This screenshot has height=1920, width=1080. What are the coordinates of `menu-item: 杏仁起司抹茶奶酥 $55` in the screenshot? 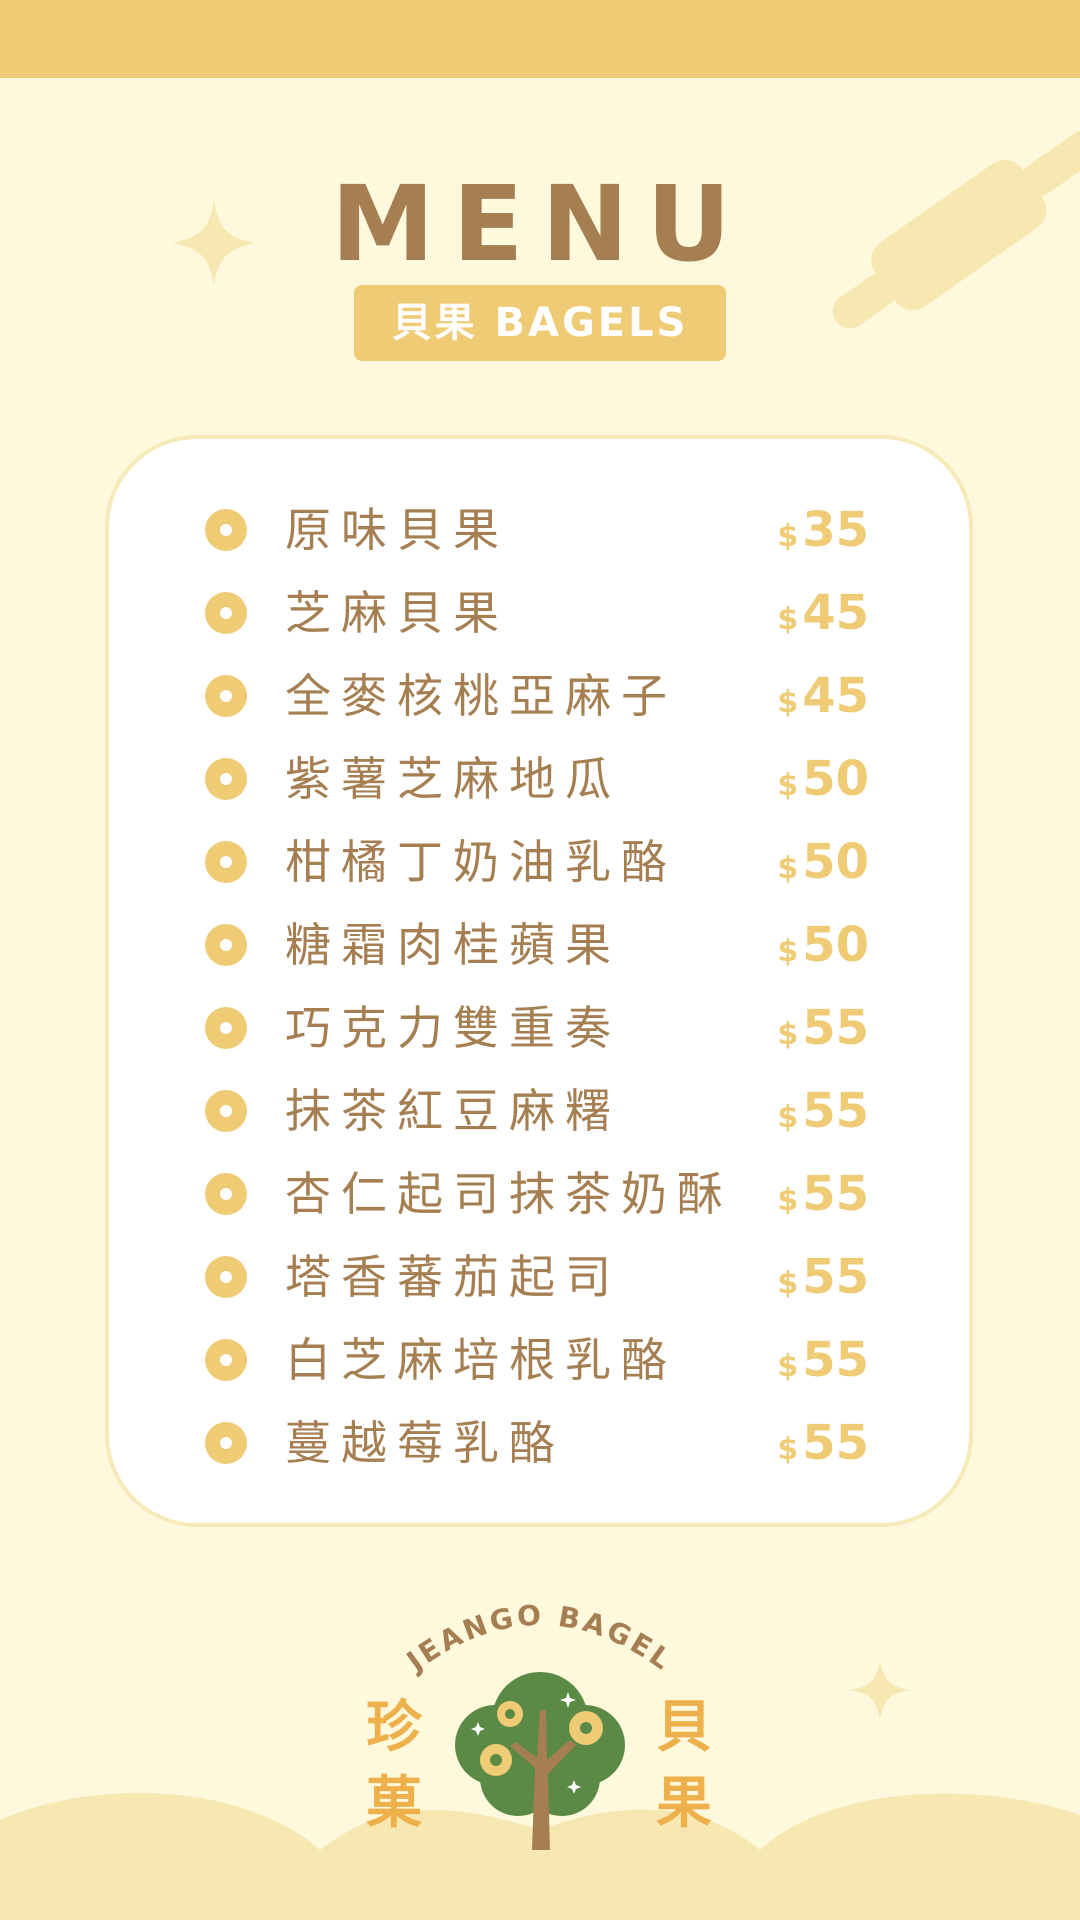 It's located at (539, 1194).